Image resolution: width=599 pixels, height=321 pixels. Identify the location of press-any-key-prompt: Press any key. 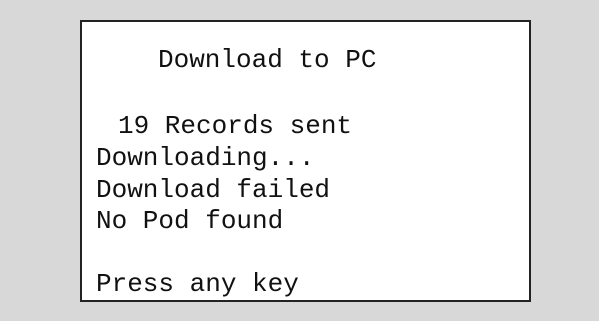
(197, 284).